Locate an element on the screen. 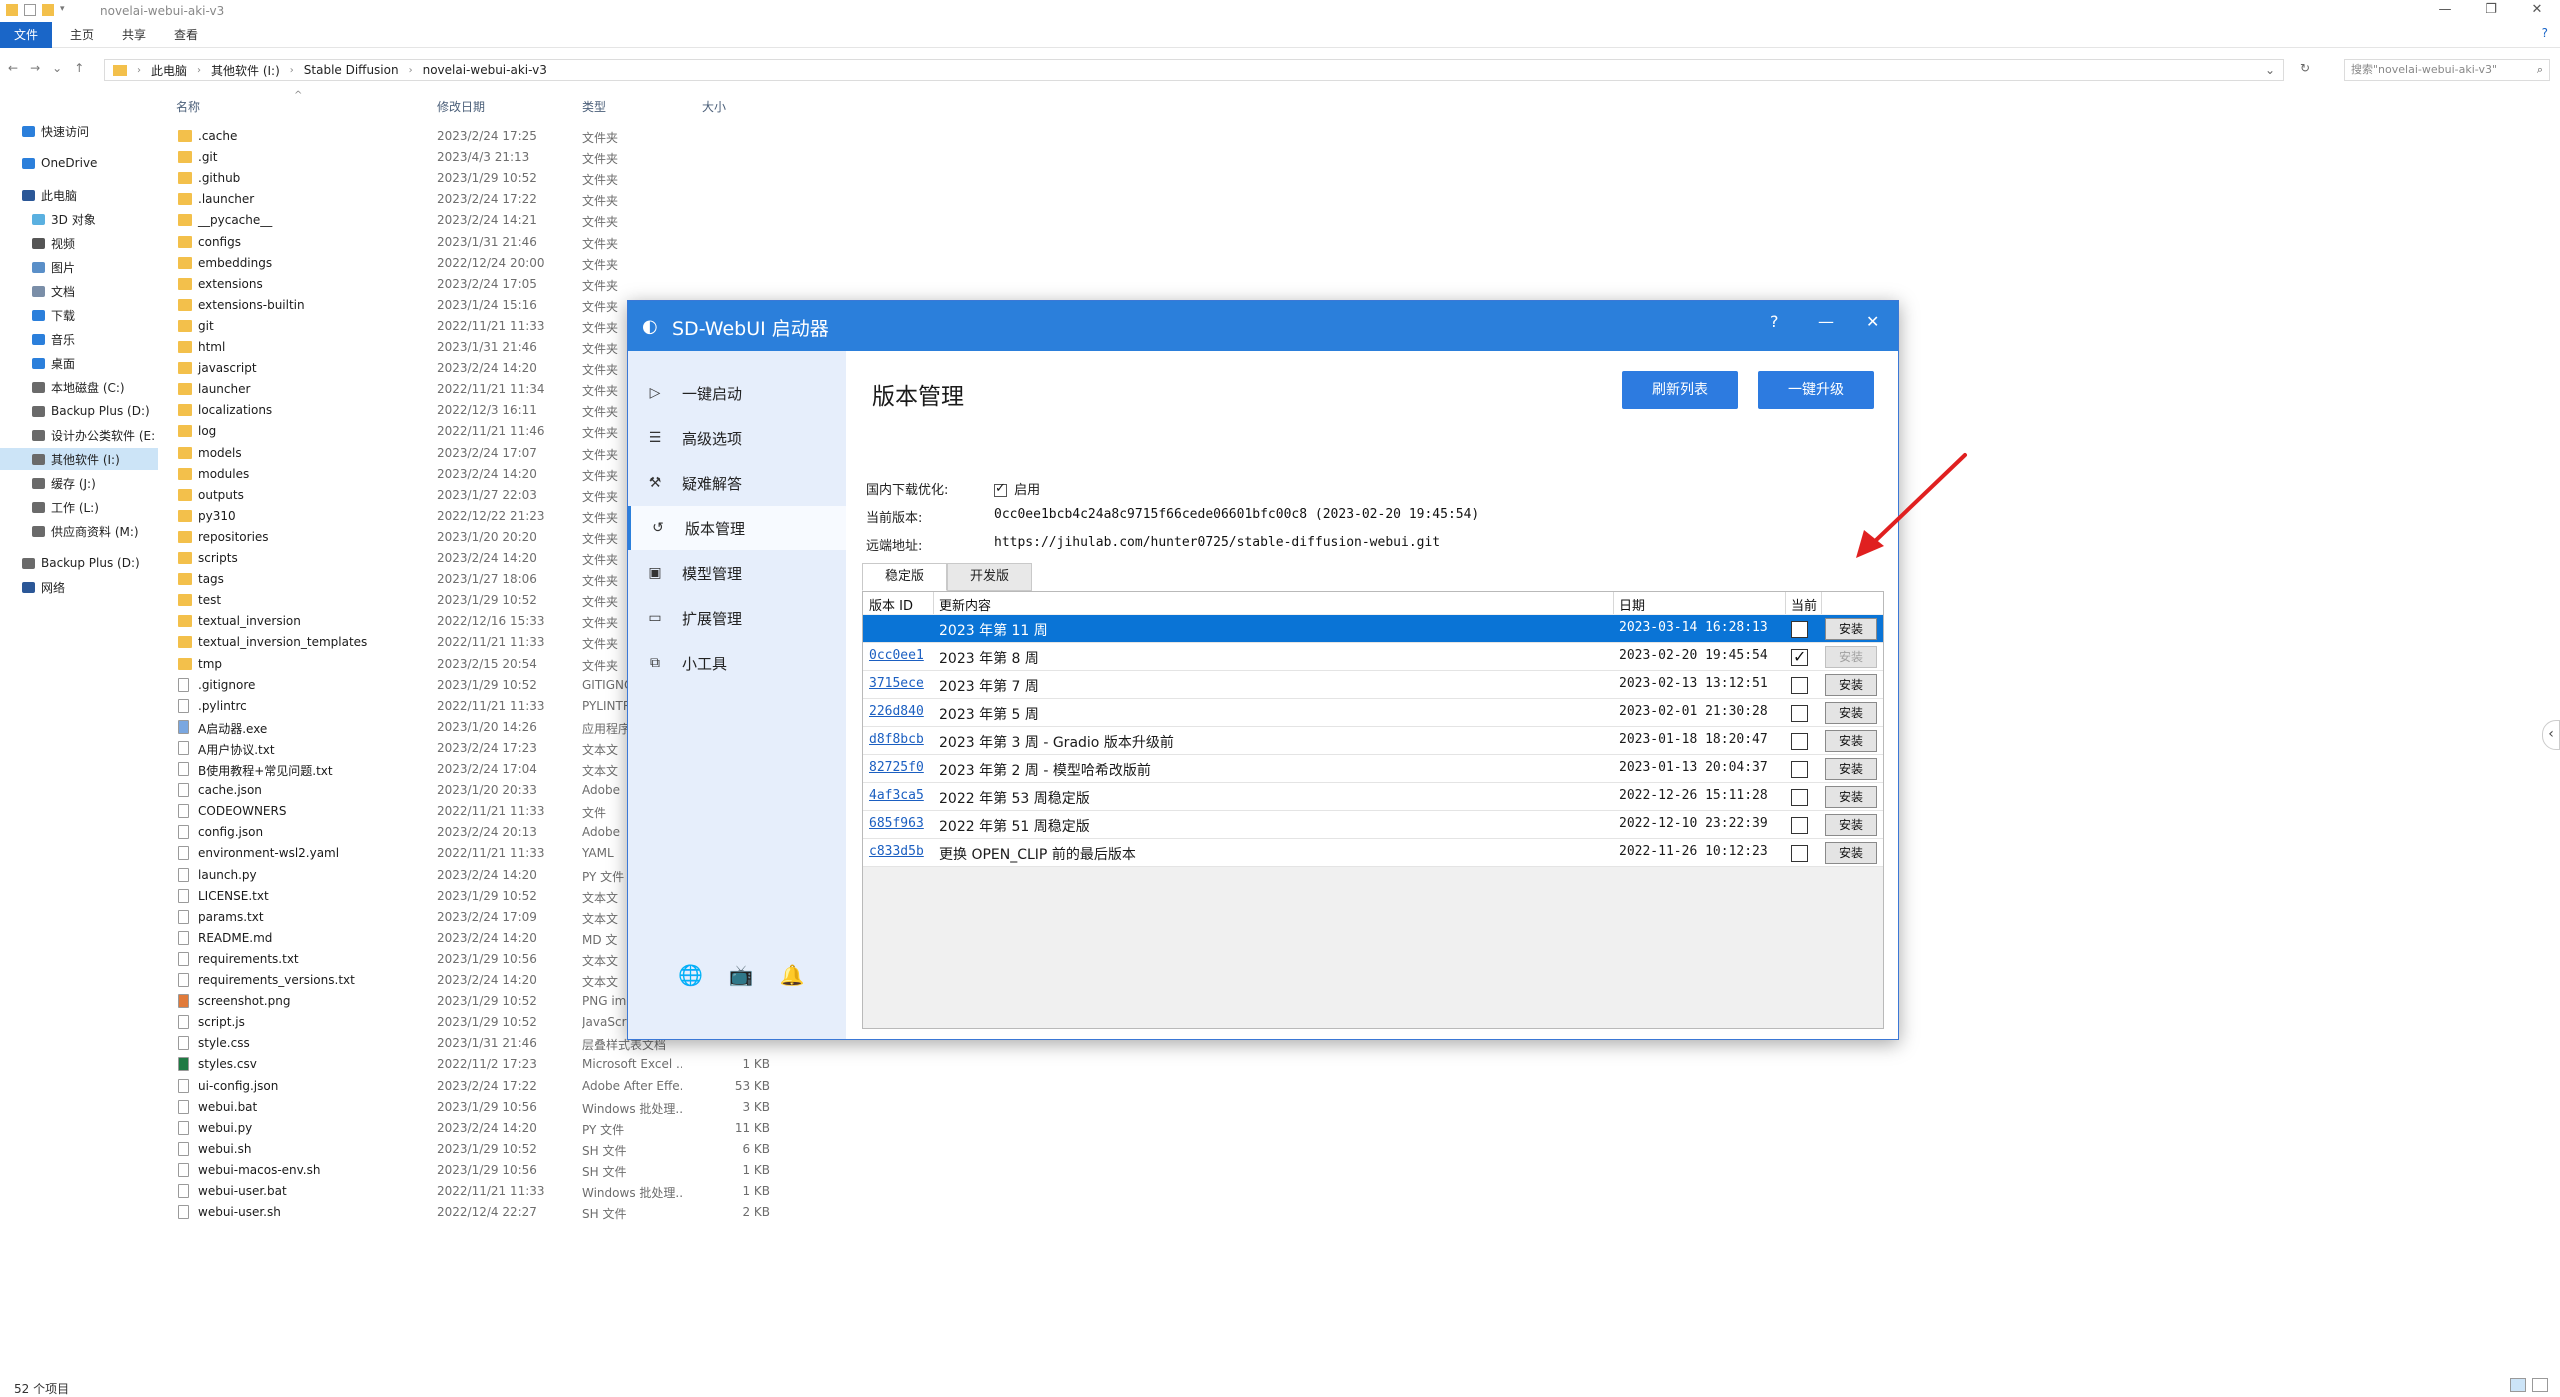 Image resolution: width=2560 pixels, height=1397 pixels. breadcrumb-item: 此电脑 is located at coordinates (169, 70).